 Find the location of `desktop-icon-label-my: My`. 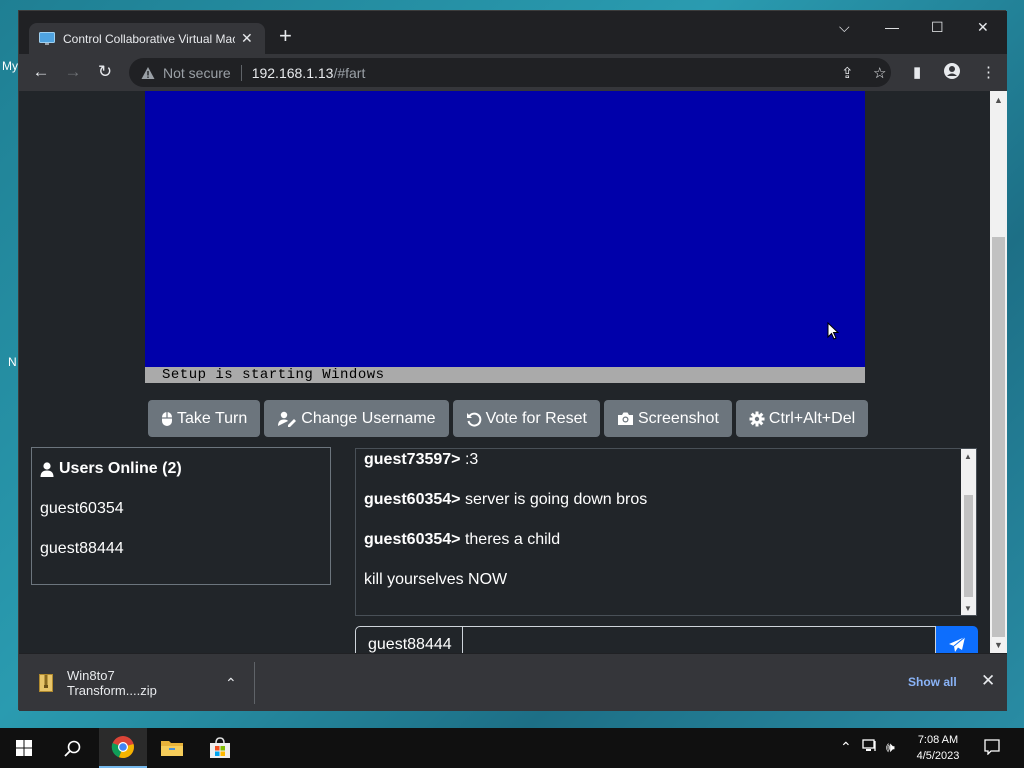

desktop-icon-label-my: My is located at coordinates (10, 66).